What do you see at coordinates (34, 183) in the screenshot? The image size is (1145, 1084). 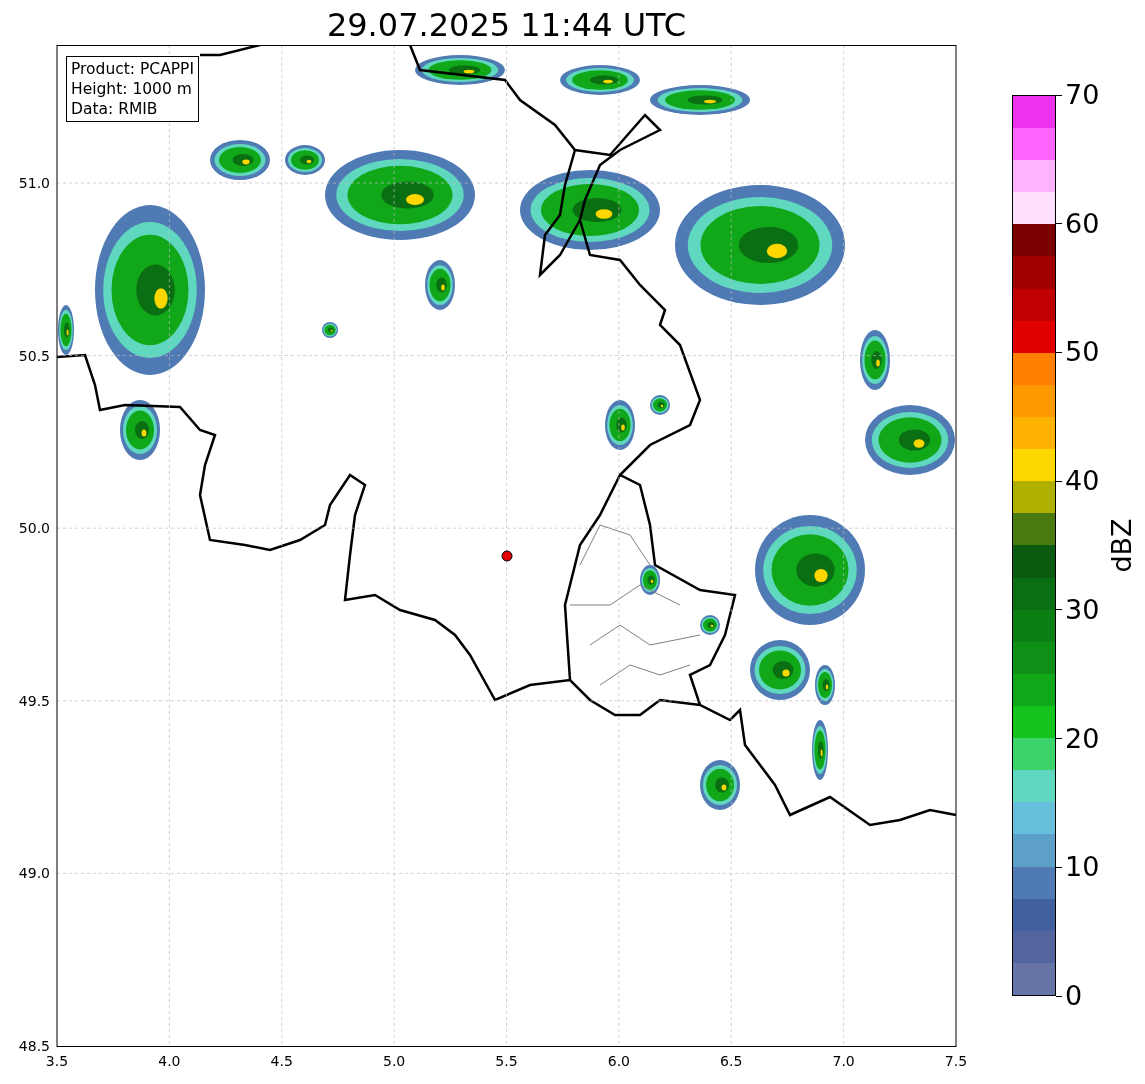 I see `y-tick-label: 51.0` at bounding box center [34, 183].